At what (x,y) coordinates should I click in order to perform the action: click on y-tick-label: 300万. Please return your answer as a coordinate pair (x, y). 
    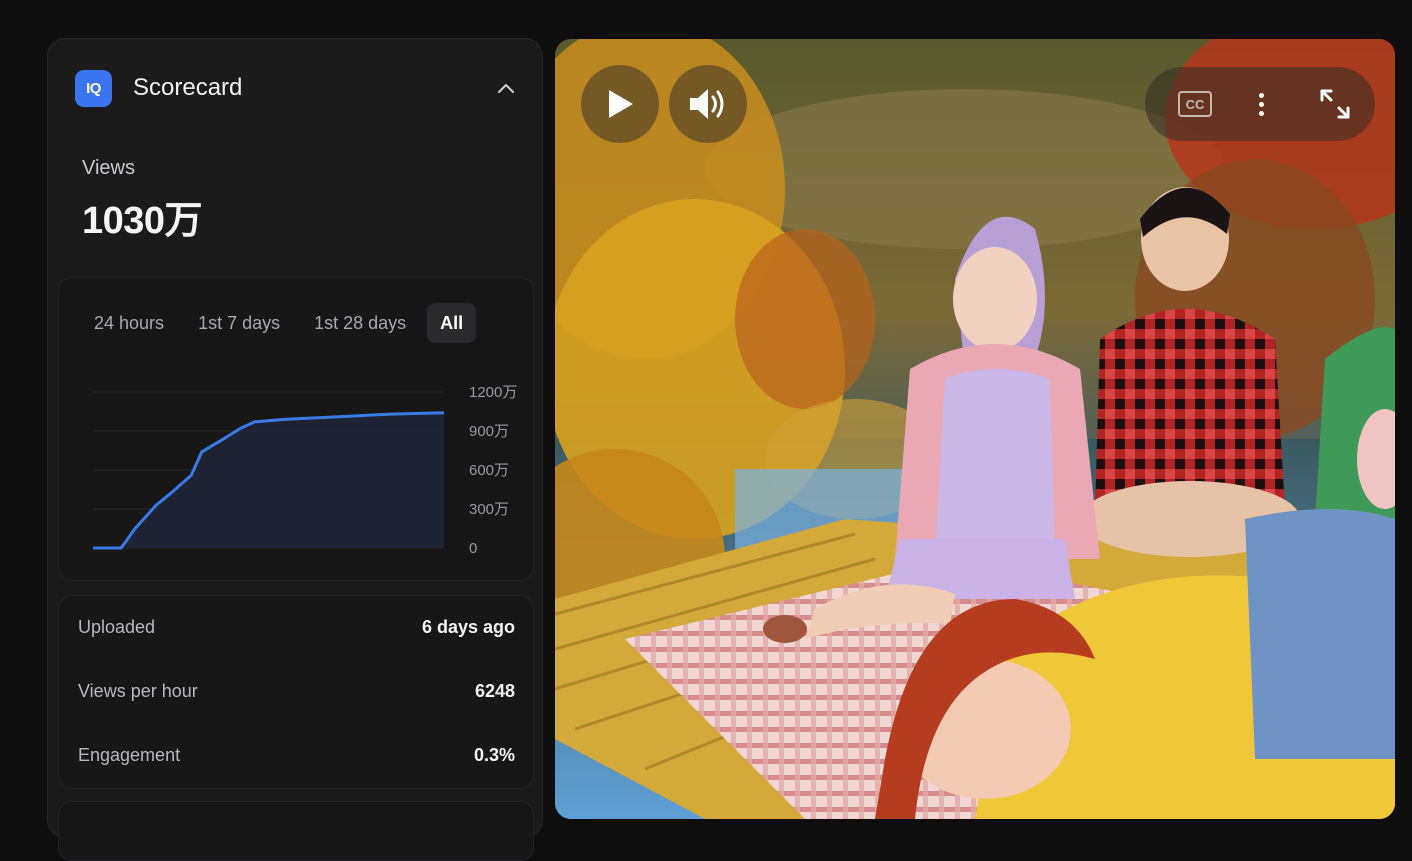
    Looking at the image, I should click on (489, 509).